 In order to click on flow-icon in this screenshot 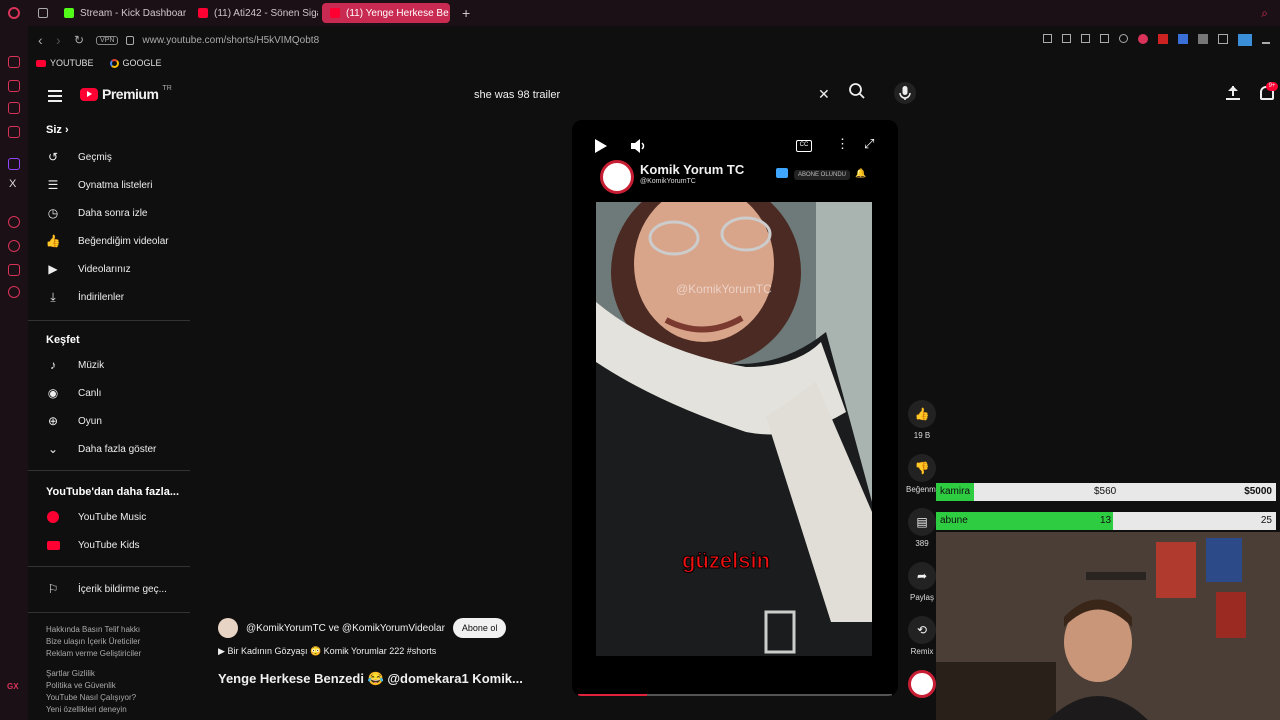, I will do `click(1104, 38)`.